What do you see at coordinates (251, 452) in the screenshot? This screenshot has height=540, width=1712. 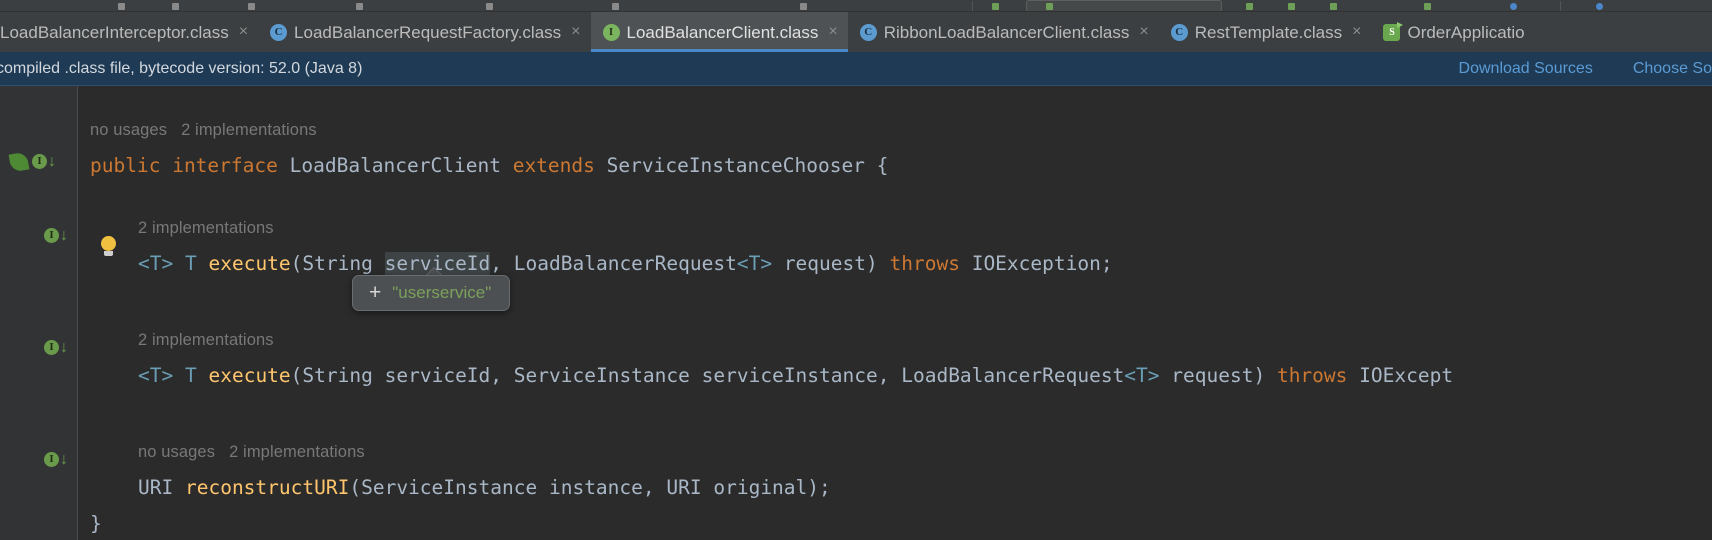 I see `code-vision-method-3: no usages 2 implementations` at bounding box center [251, 452].